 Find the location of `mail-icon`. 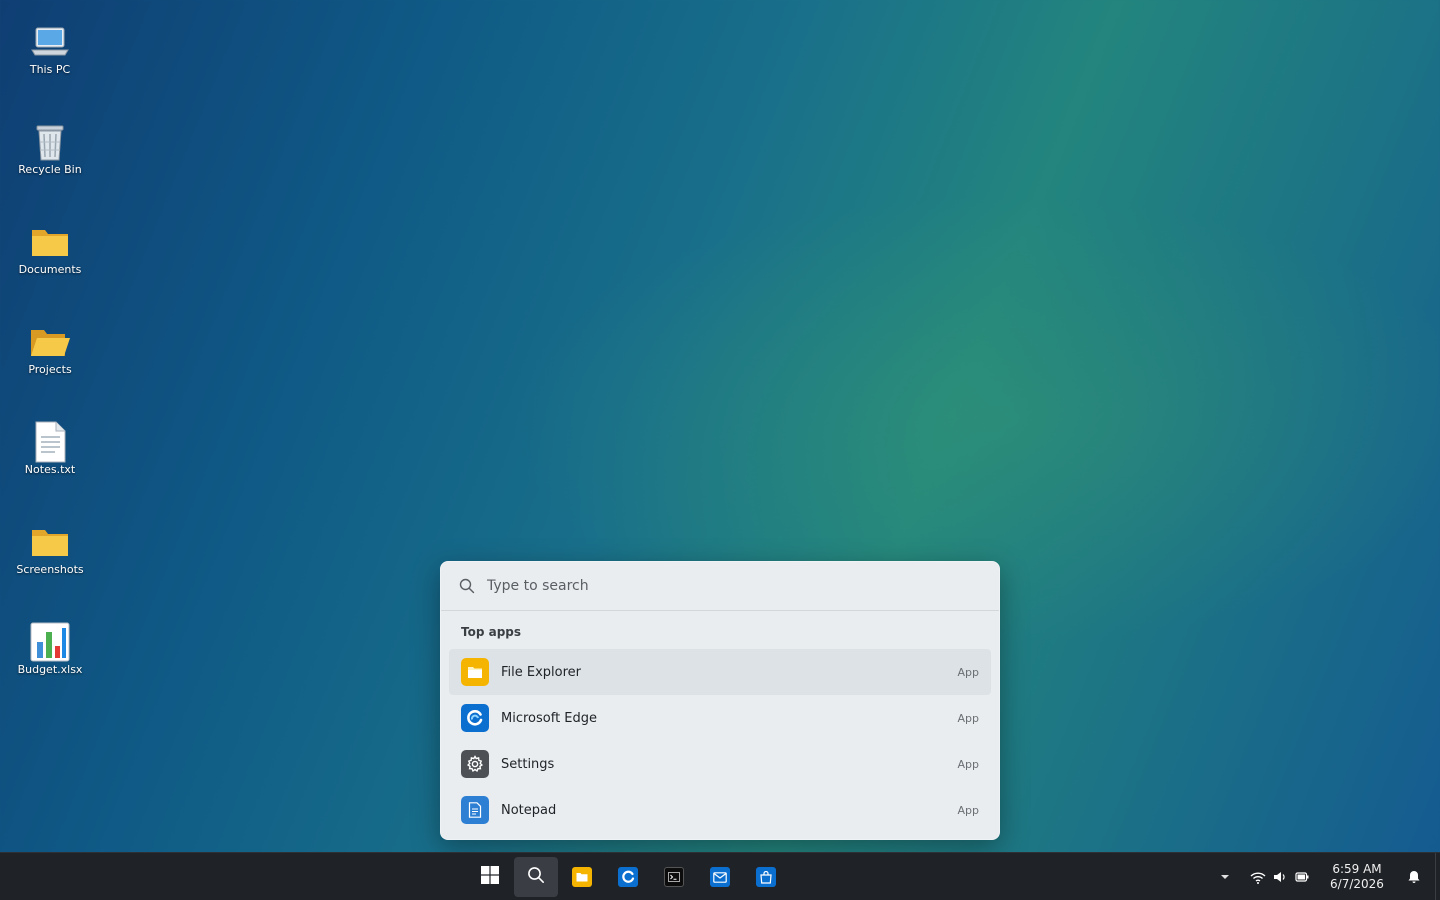

mail-icon is located at coordinates (720, 877).